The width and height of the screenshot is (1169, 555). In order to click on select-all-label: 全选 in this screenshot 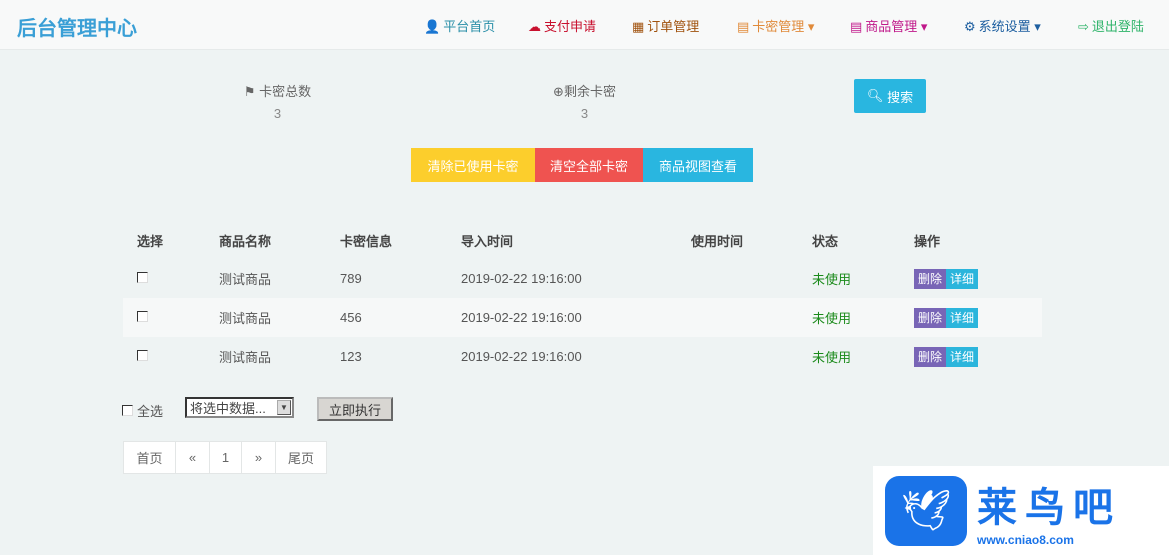, I will do `click(150, 411)`.